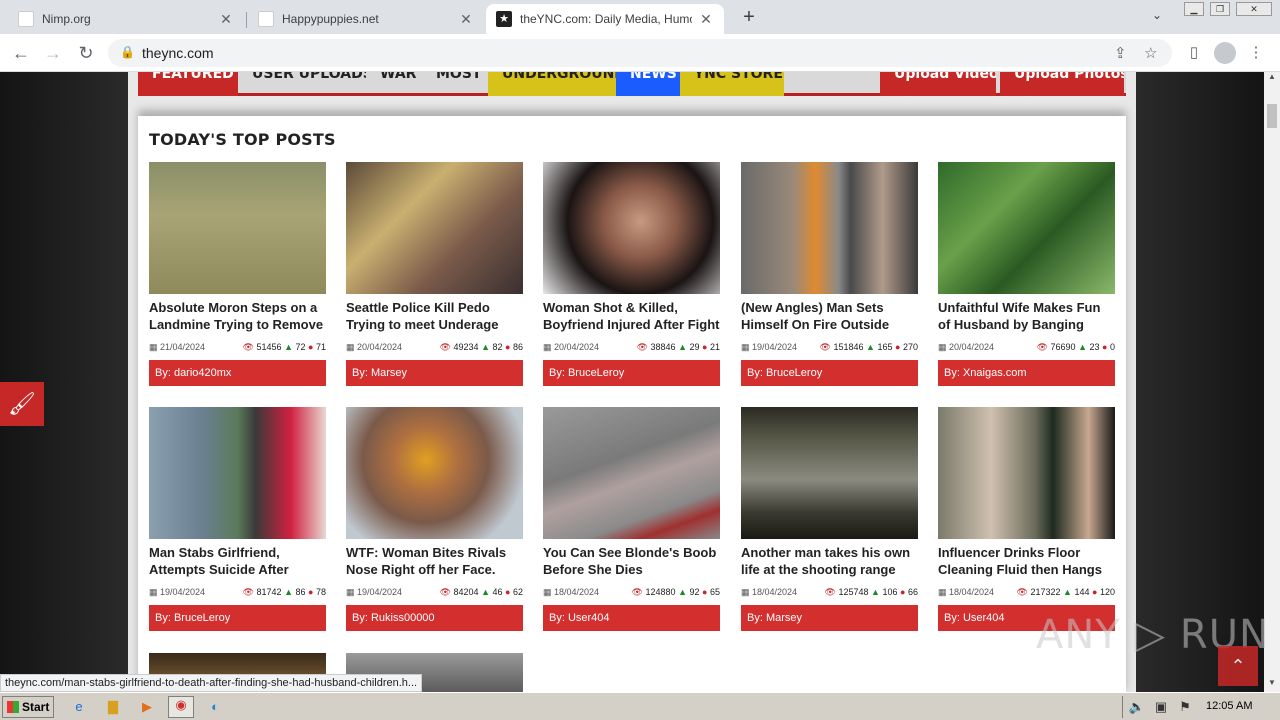 This screenshot has width=1280, height=720. I want to click on start-button: Start, so click(28, 707).